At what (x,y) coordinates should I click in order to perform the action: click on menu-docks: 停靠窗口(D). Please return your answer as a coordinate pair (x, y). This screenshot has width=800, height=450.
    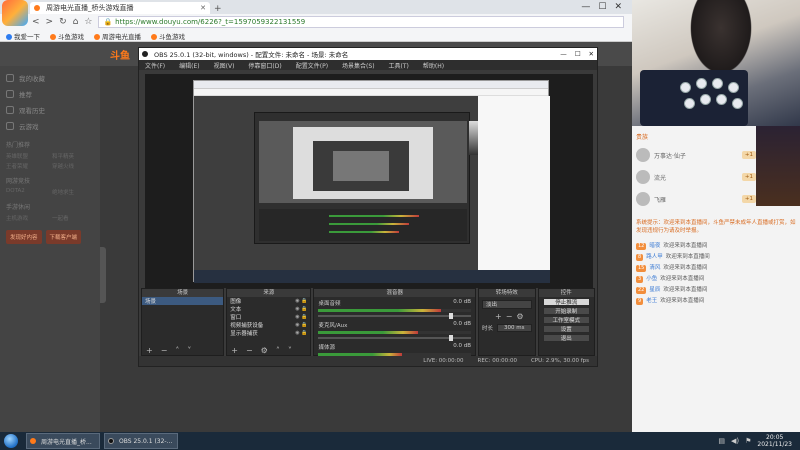
    Looking at the image, I should click on (264, 65).